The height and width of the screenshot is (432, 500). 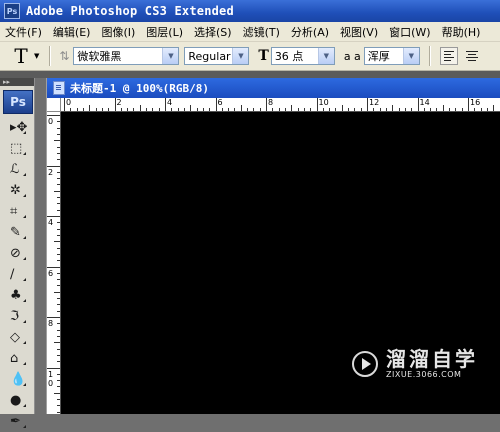 I want to click on watermark-name: 溜溜自学, so click(x=432, y=359).